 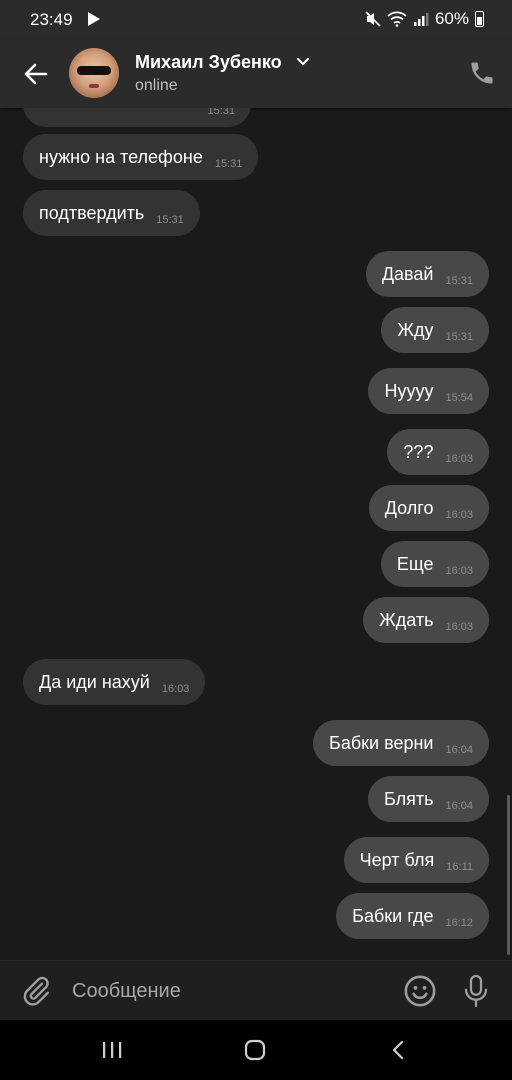 I want to click on message-composer, so click(x=256, y=990).